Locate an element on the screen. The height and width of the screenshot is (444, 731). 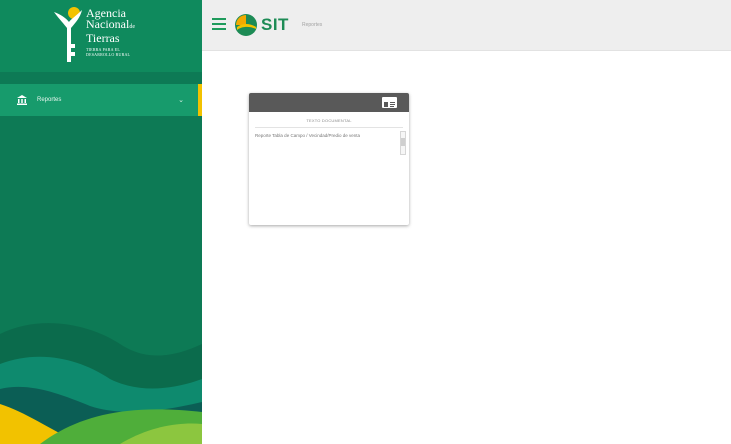
chevron-down-icon: ⌄ is located at coordinates (181, 100).